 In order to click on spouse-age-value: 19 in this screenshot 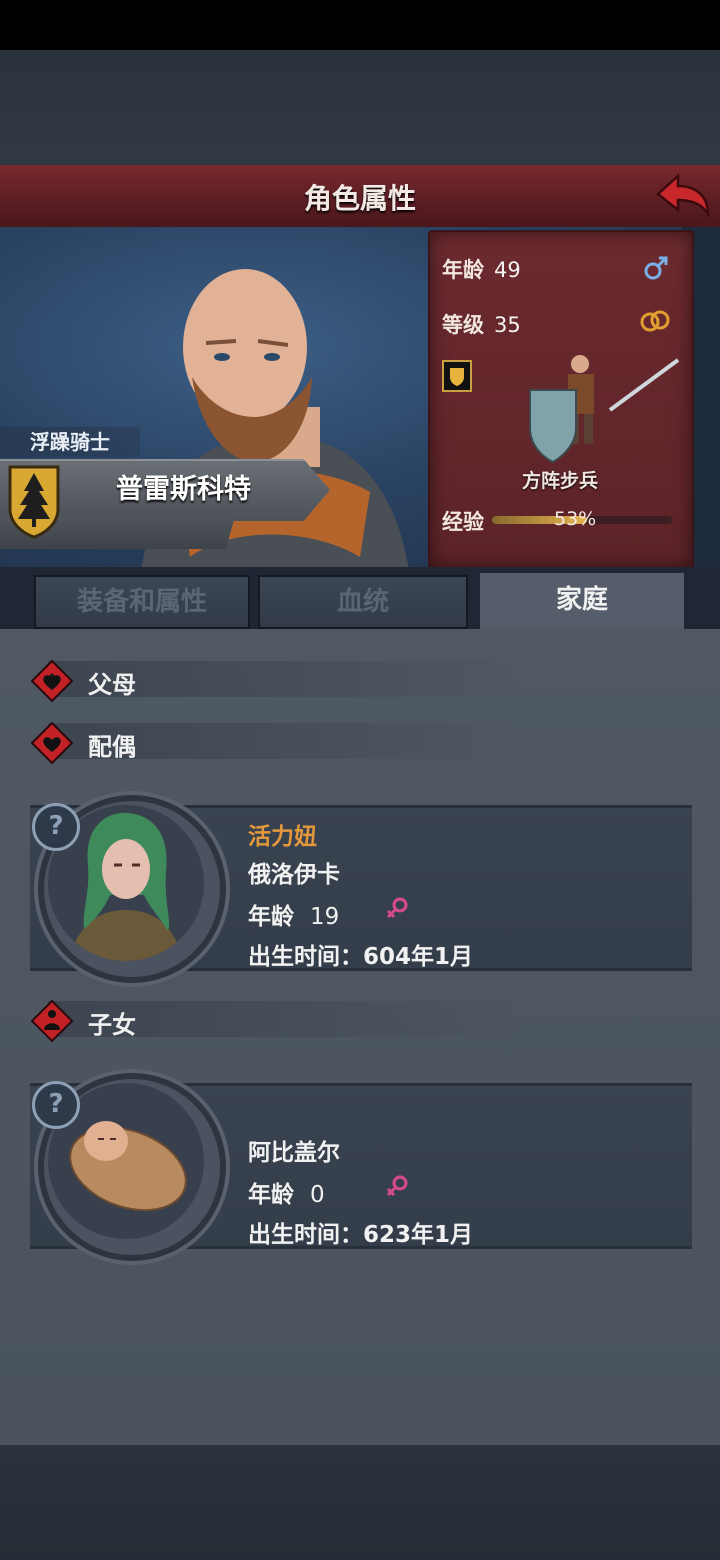, I will do `click(325, 917)`.